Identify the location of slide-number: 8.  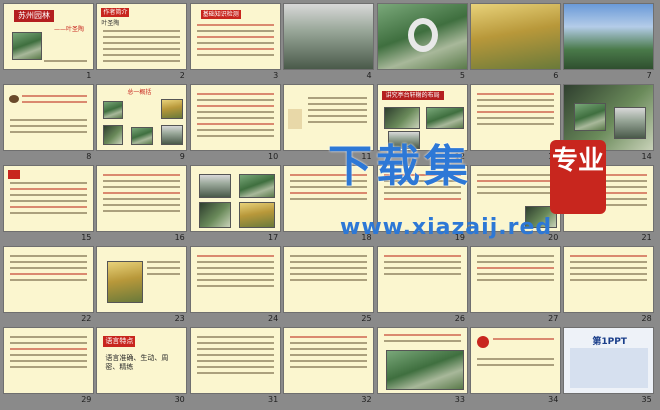
(89, 156).